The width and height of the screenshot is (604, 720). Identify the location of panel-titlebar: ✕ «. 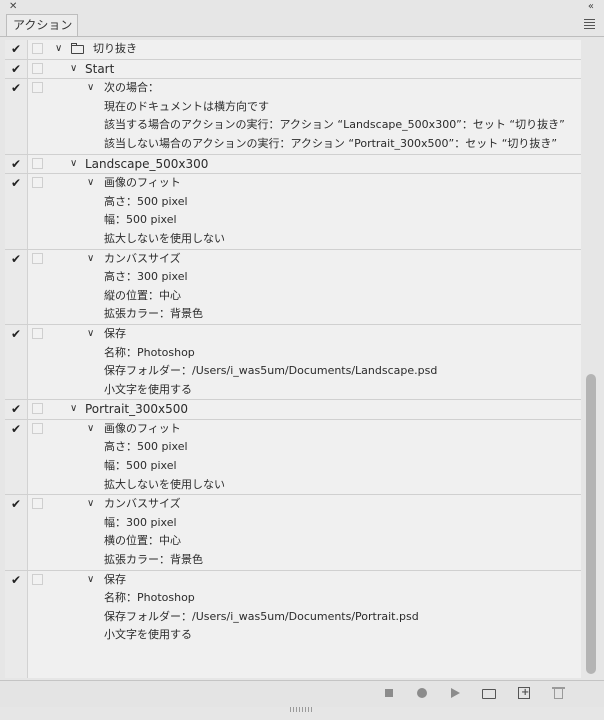
(302, 7).